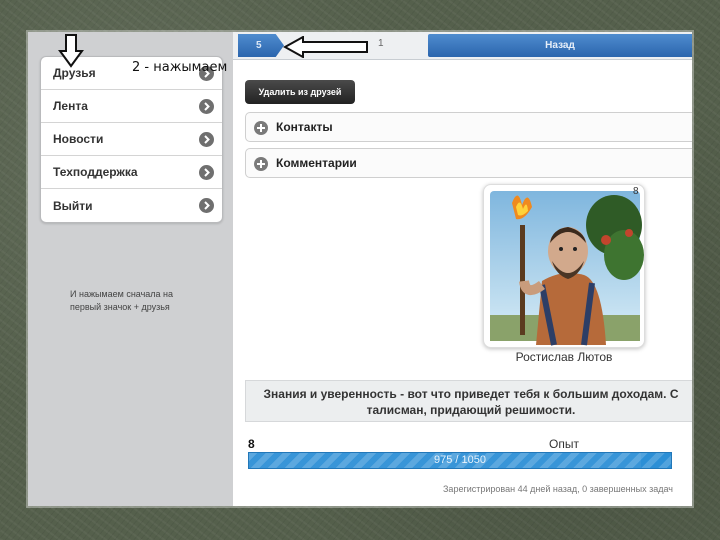 This screenshot has height=540, width=720. Describe the element at coordinates (471, 410) in the screenshot. I see `quote-line: талисман, придающий решимости.` at that location.